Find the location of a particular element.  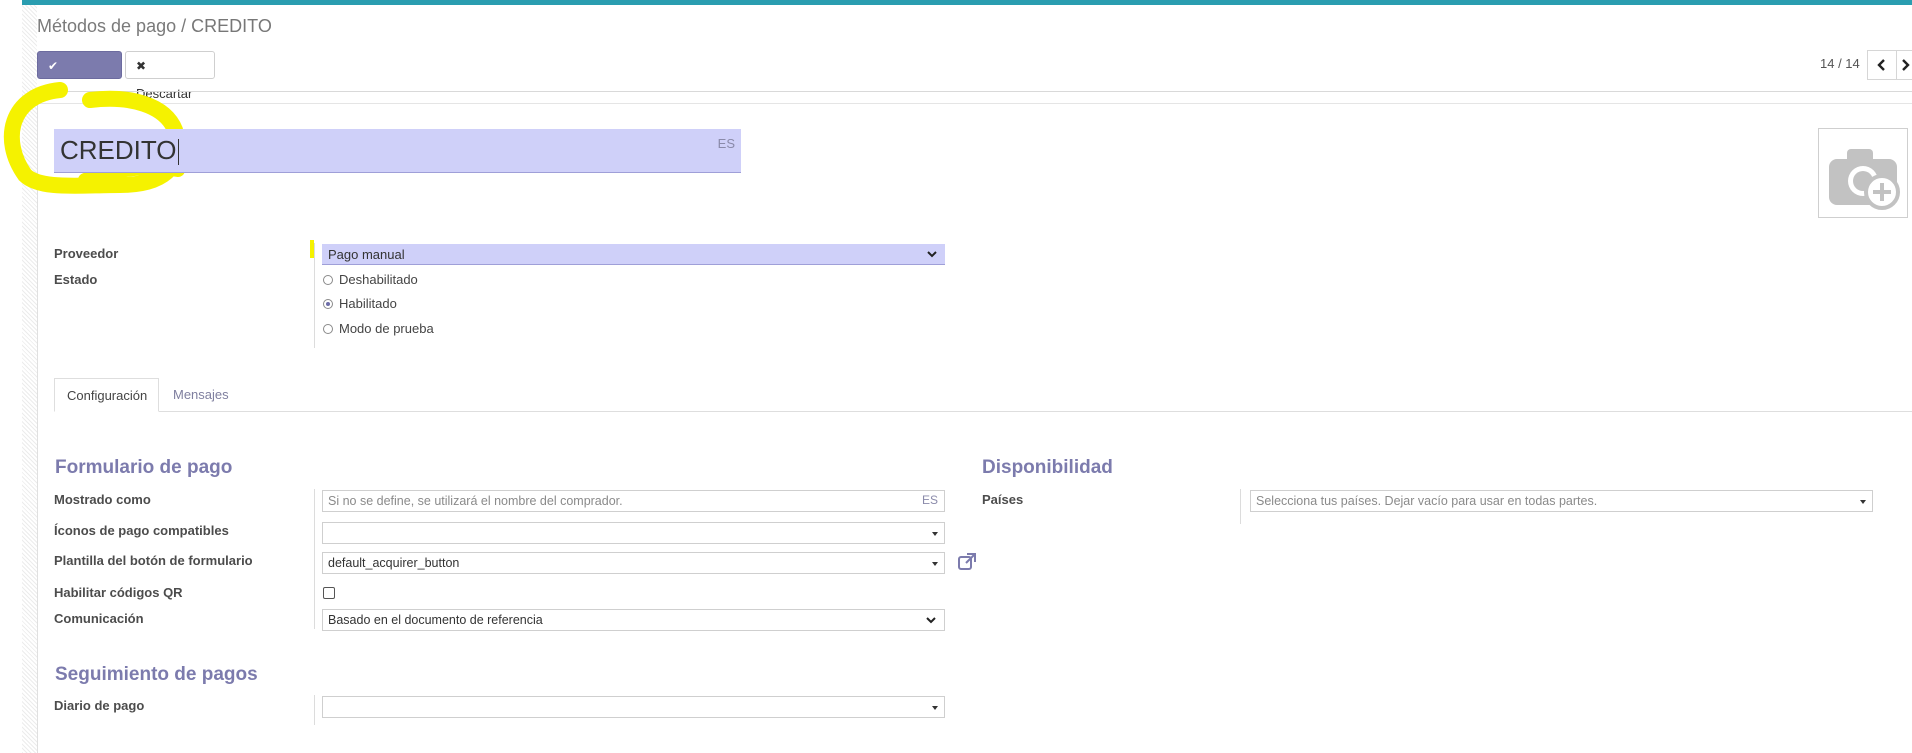

external-link-icon is located at coordinates (967, 562).